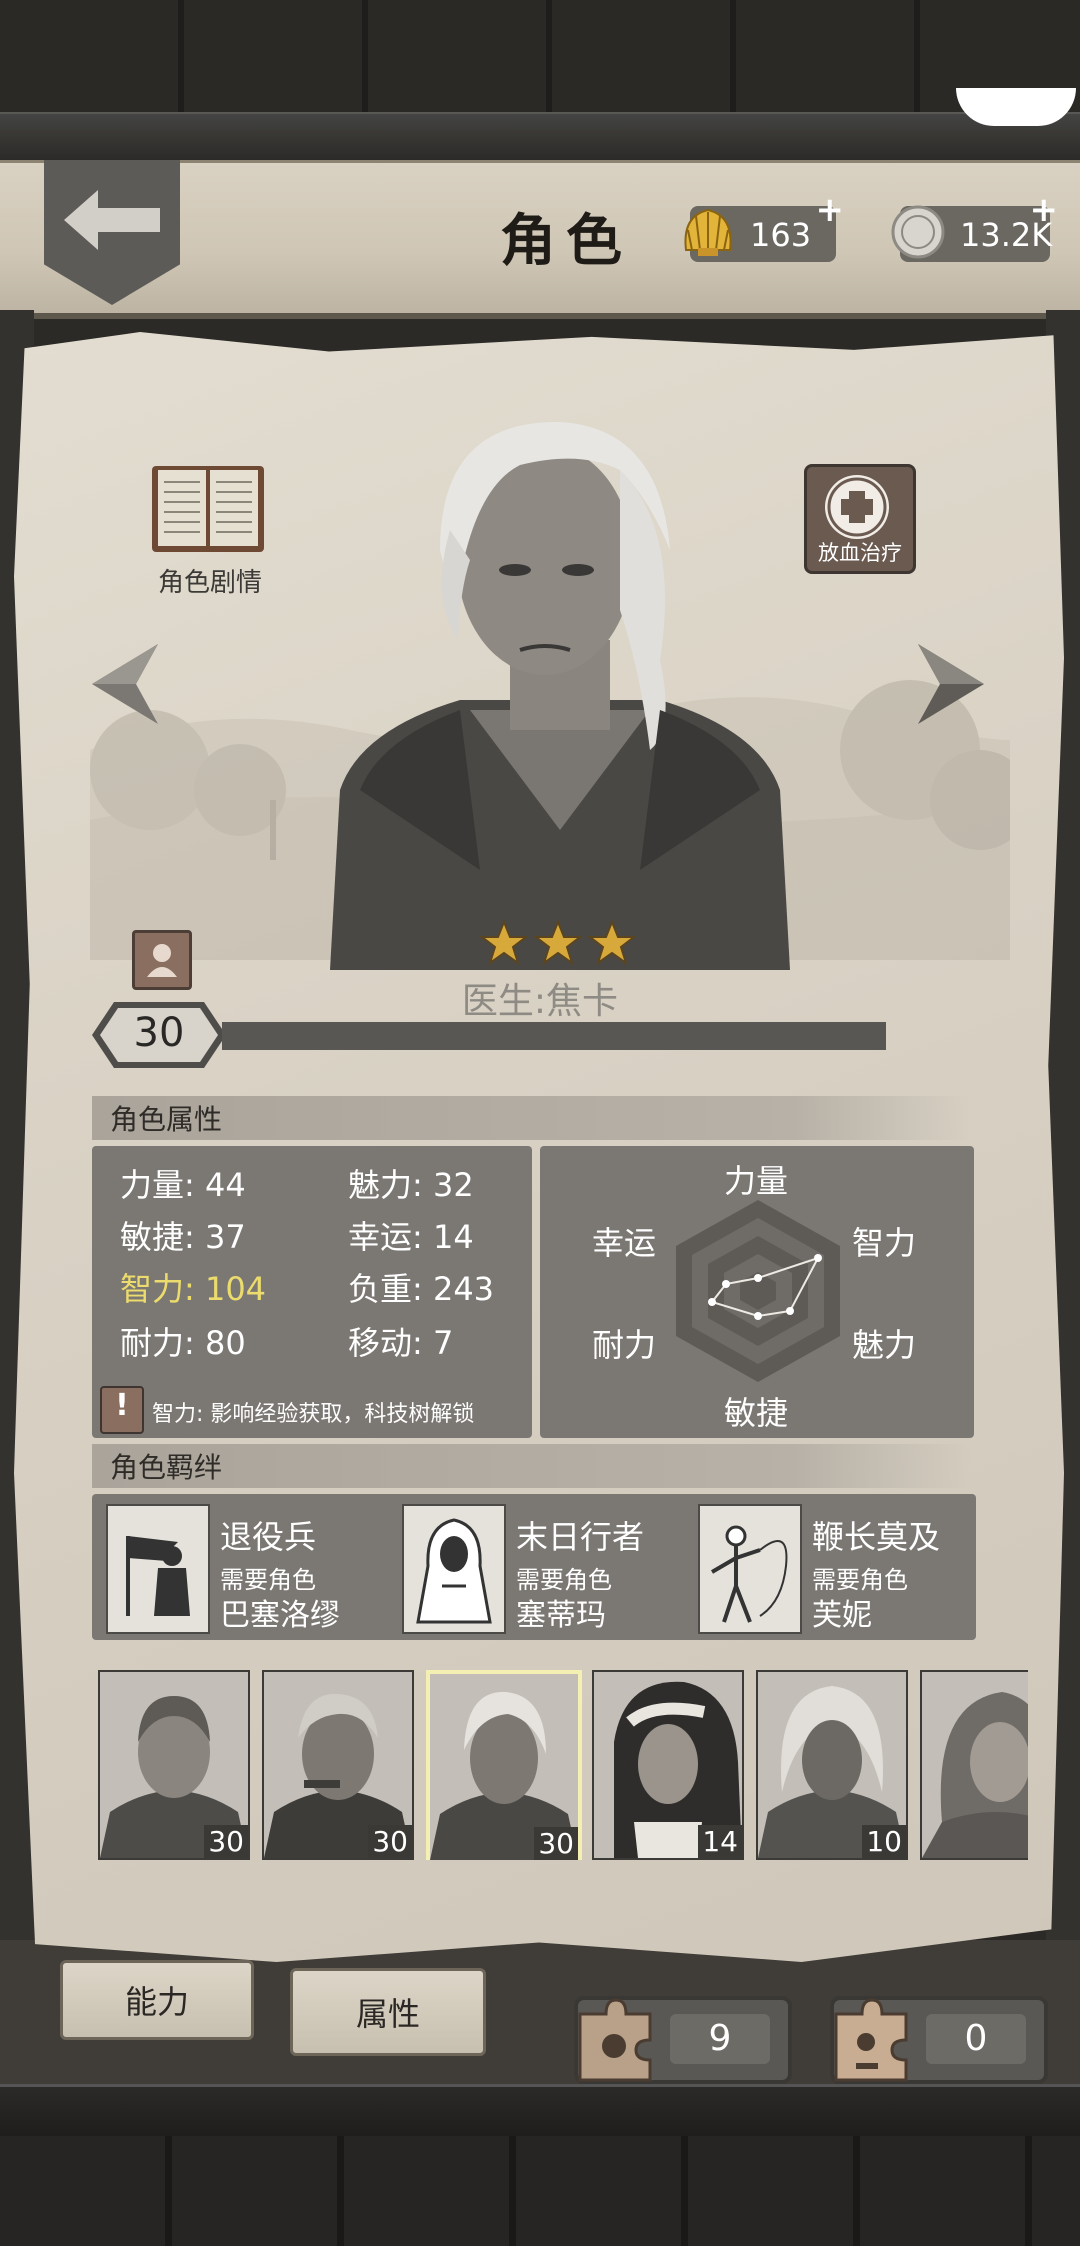 This screenshot has width=1080, height=2246. I want to click on radar-label-endurance: 耐力, so click(624, 1345).